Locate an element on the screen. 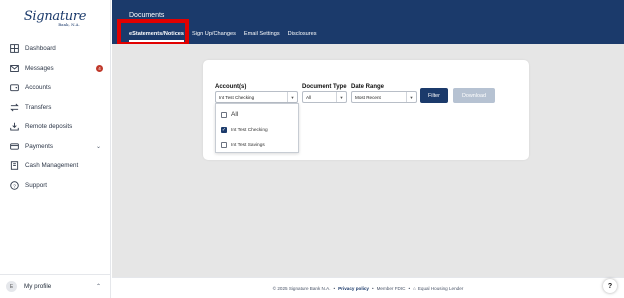 Image resolution: width=624 pixels, height=298 pixels. dropdown-option-int-test-savings: Int Test Savings is located at coordinates (243, 145).